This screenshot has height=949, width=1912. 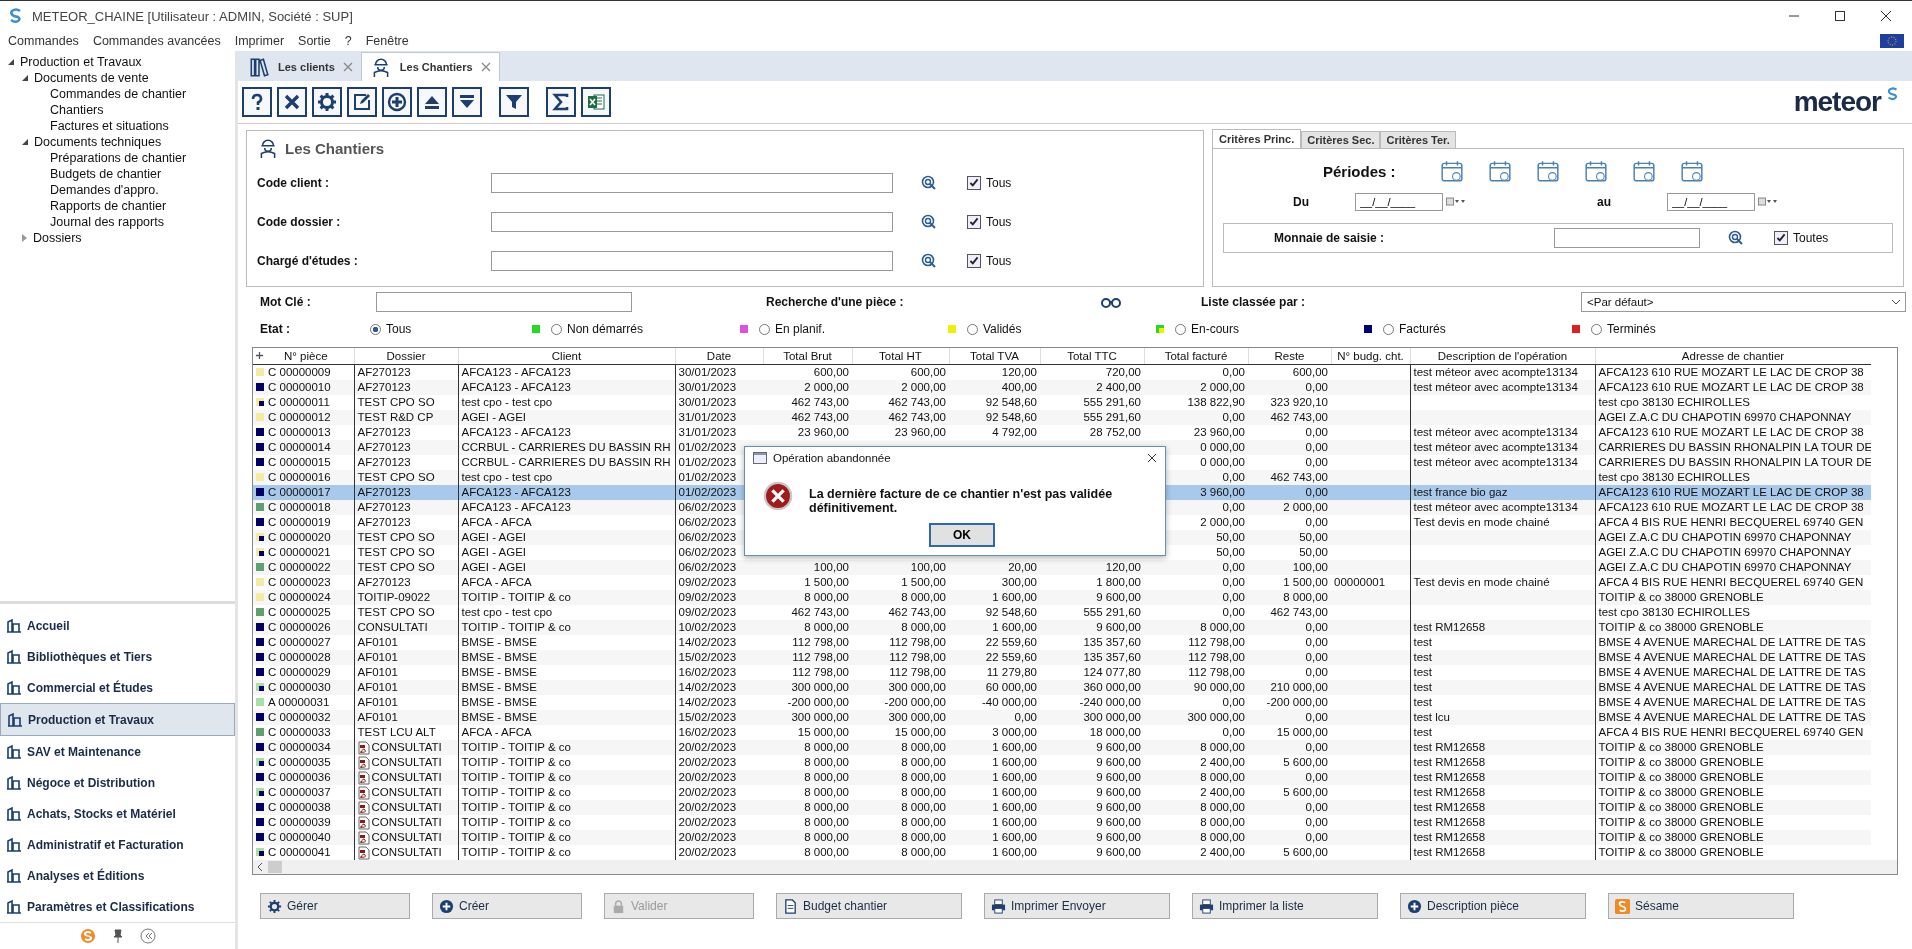 I want to click on column-header: Dossier, so click(x=406, y=356).